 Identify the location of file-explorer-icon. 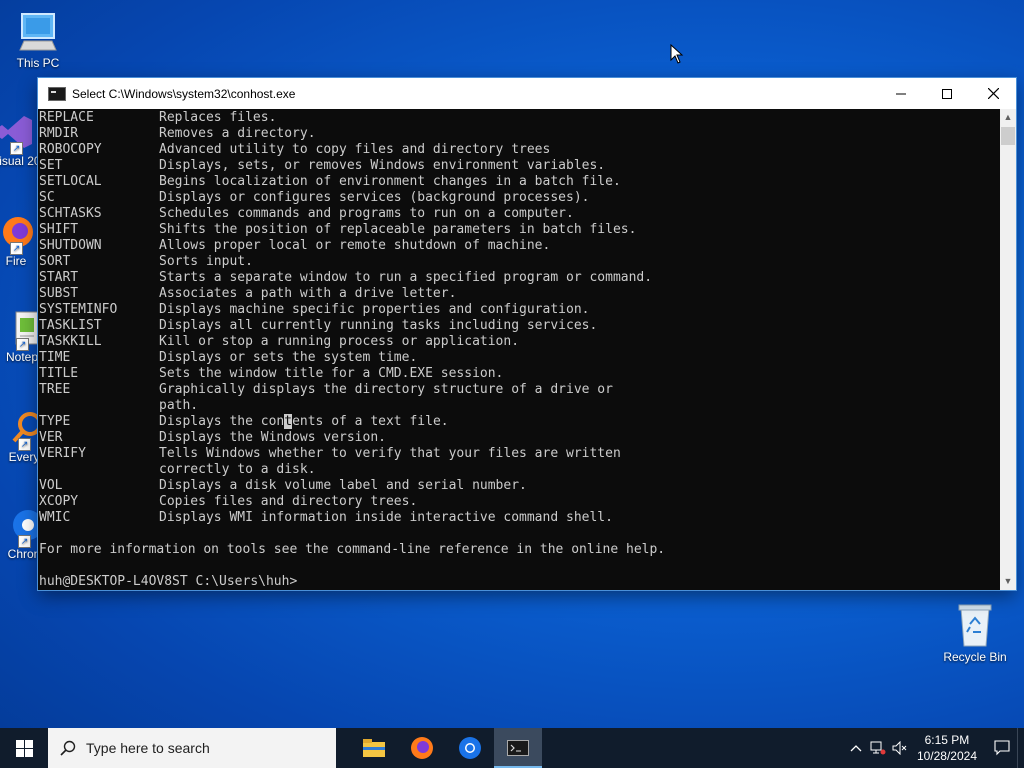
(374, 748).